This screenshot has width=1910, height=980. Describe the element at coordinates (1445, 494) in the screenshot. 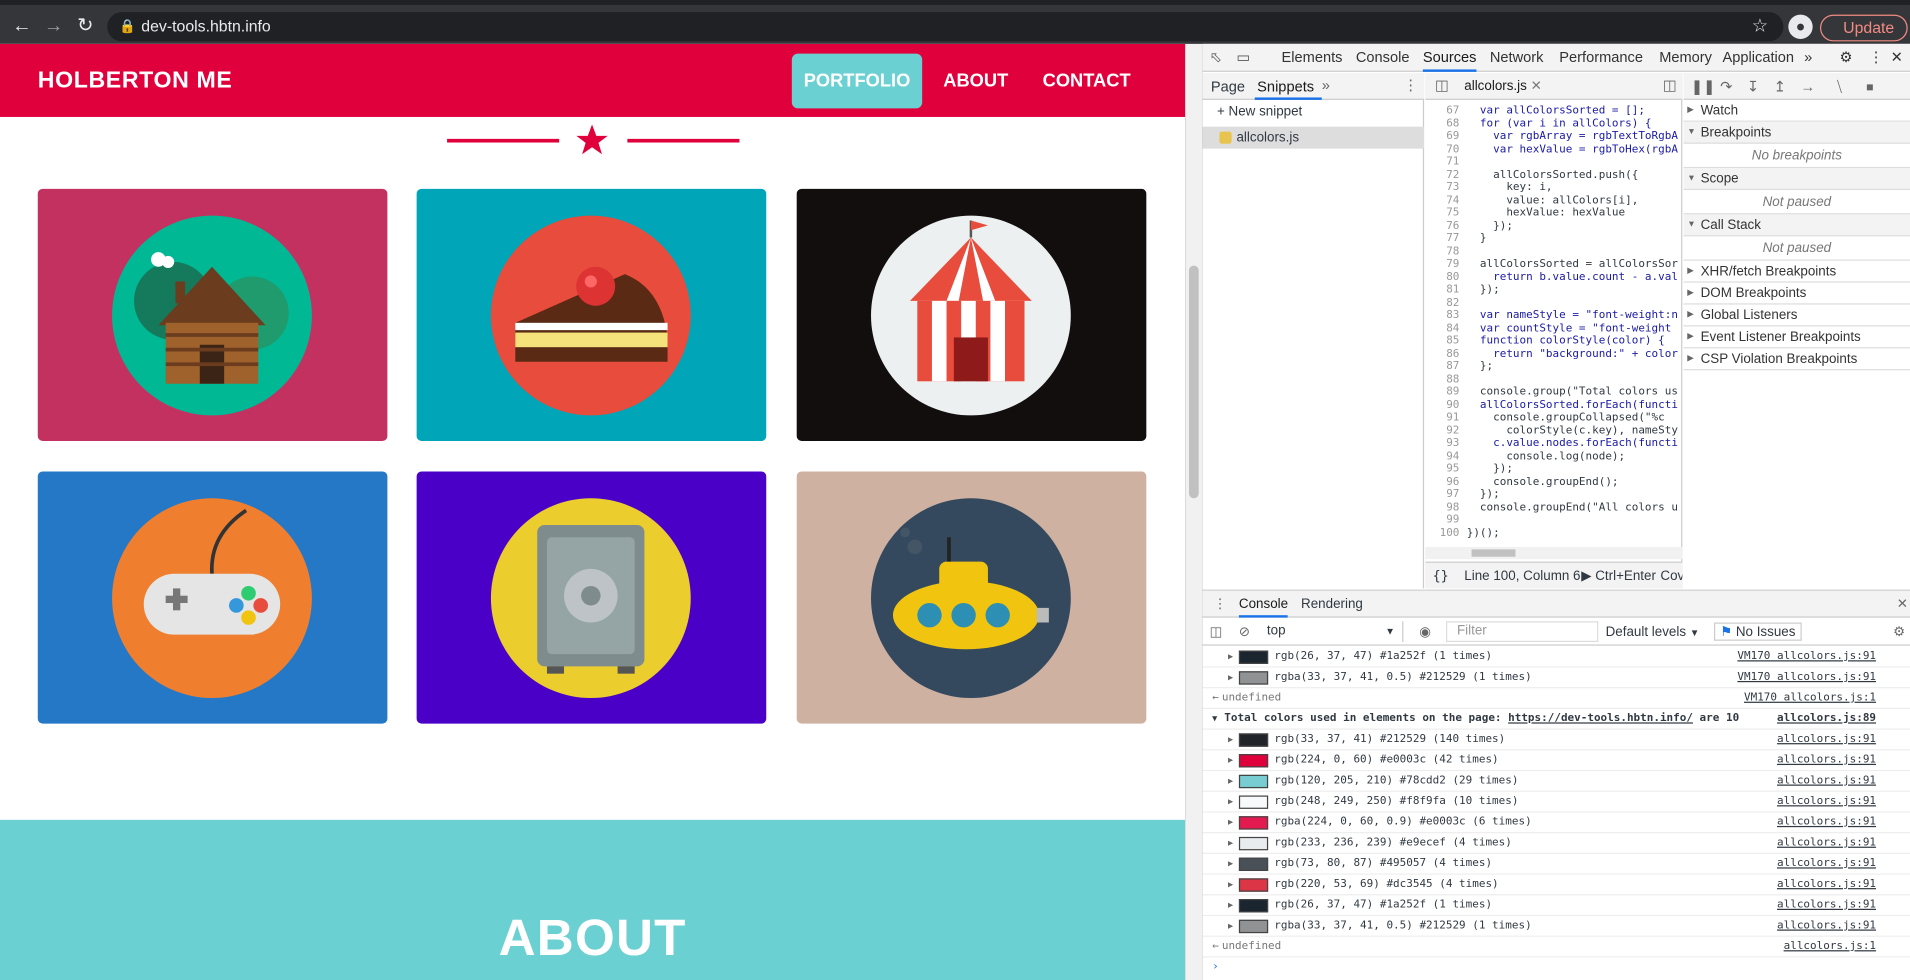

I see `line-number: 97` at that location.